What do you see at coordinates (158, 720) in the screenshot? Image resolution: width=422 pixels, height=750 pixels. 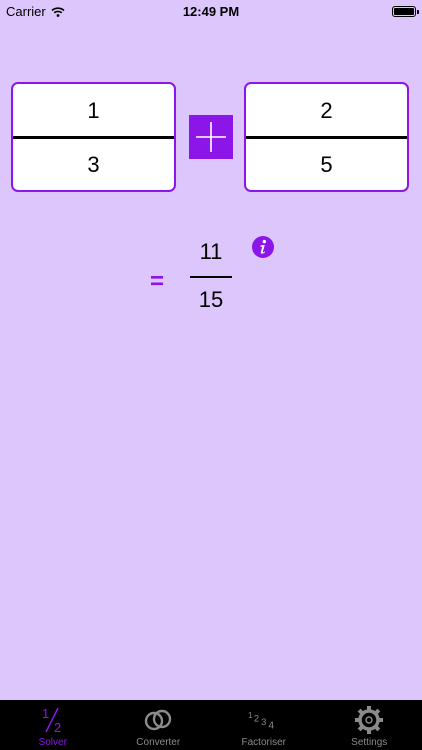 I see `link-rings-icon` at bounding box center [158, 720].